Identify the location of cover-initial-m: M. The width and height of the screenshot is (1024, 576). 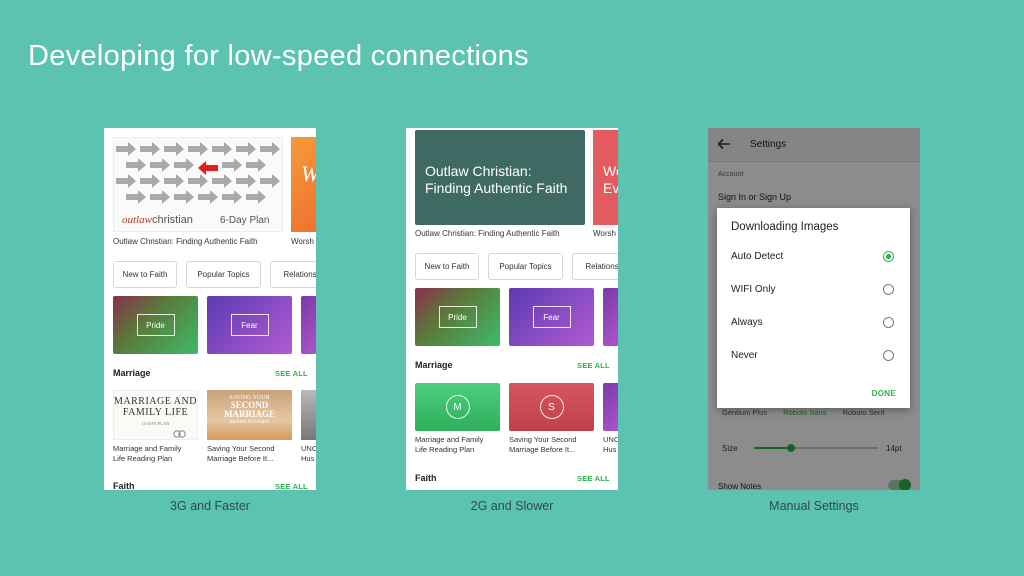
(457, 407).